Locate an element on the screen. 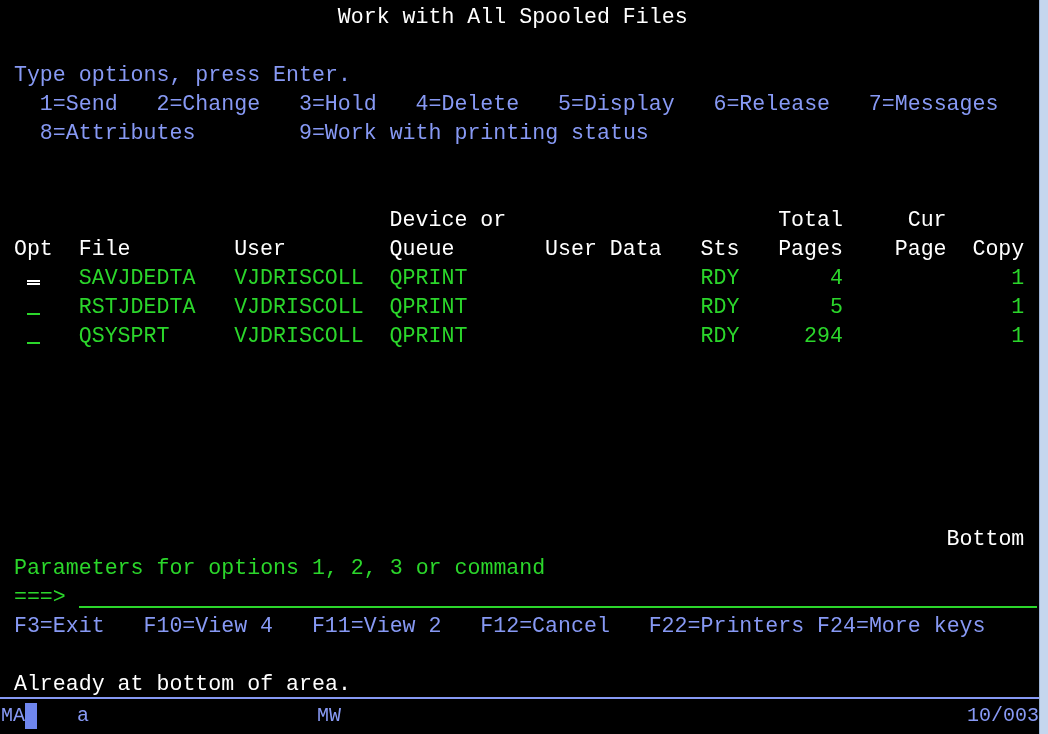  option-legend: 7=Messages is located at coordinates (933, 104).